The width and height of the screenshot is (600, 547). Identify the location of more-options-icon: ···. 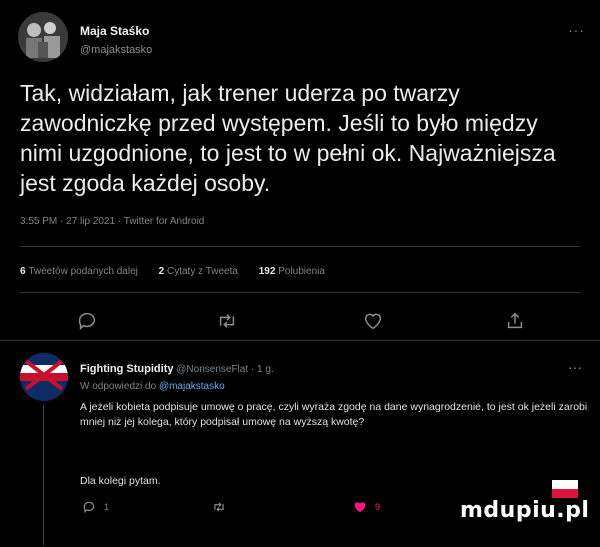
(576, 30).